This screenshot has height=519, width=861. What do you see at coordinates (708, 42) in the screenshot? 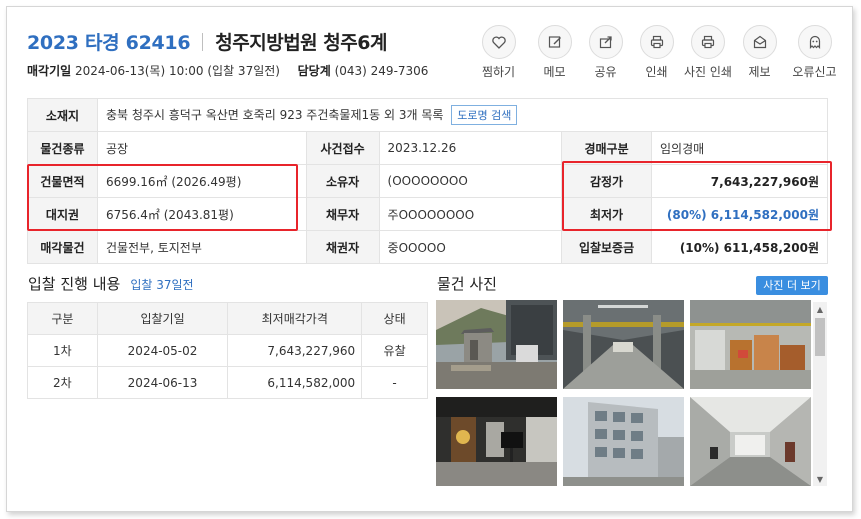
I see `photo-print-icon` at bounding box center [708, 42].